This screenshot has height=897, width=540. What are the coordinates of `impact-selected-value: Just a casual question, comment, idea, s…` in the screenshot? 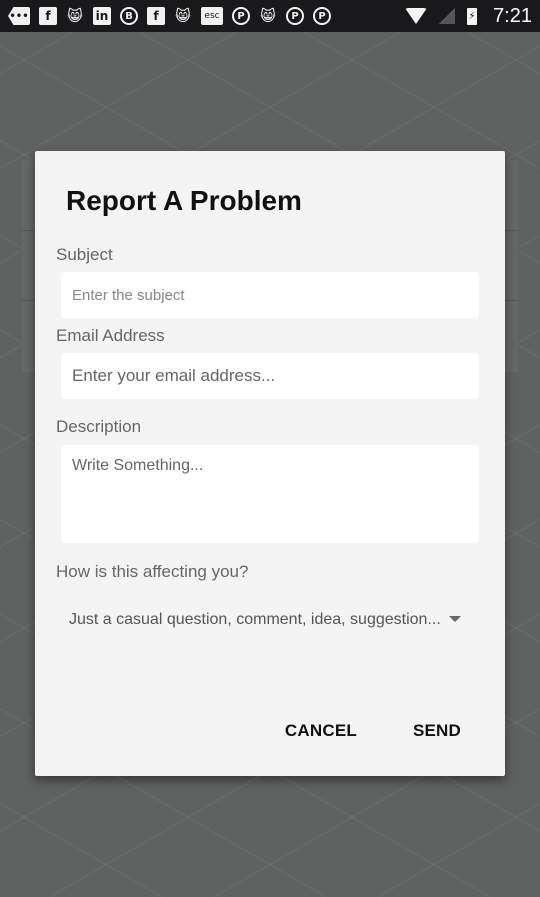 It's located at (255, 619).